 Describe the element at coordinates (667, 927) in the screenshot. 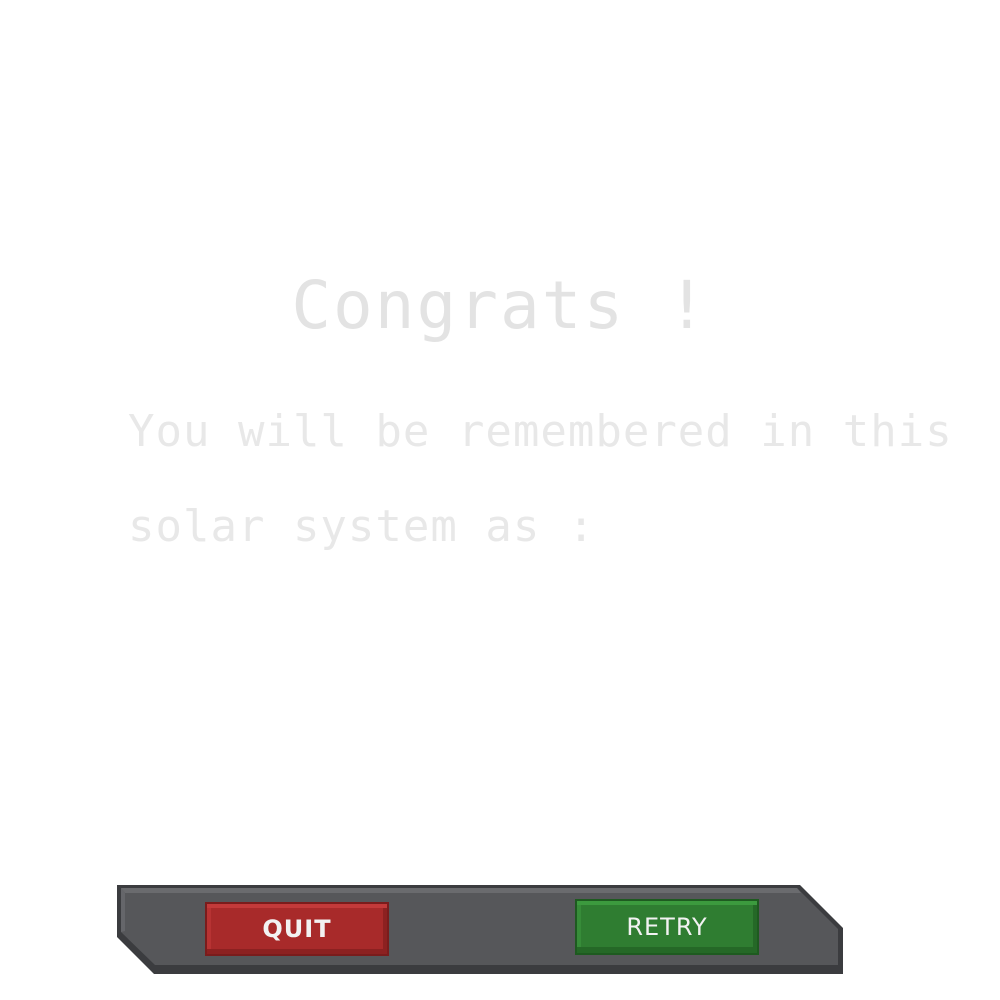

I see `retry-button: RETRY` at that location.